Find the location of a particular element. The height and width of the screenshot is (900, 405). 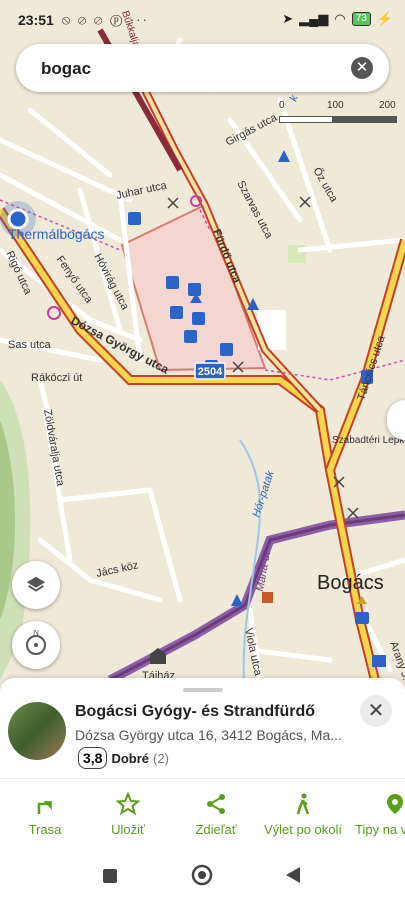

clear-search-icon: ✕ is located at coordinates (362, 68).